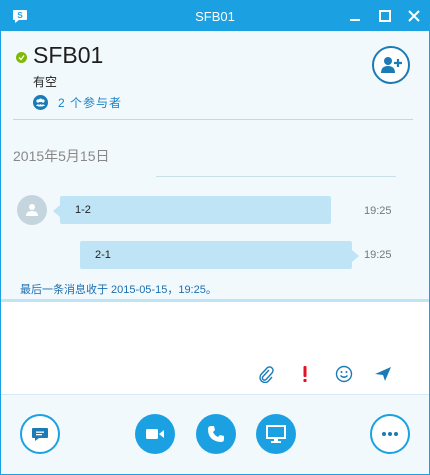  Describe the element at coordinates (266, 374) in the screenshot. I see `paperclip-icon` at that location.